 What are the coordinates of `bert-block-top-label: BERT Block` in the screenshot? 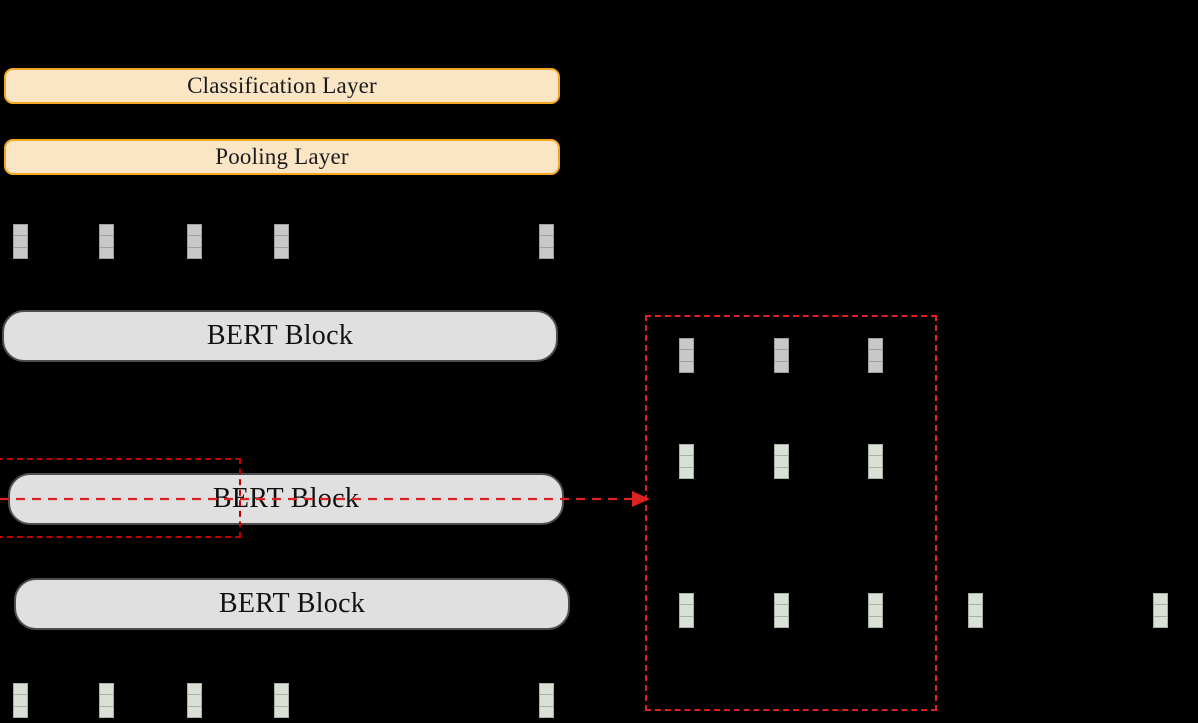 It's located at (280, 335).